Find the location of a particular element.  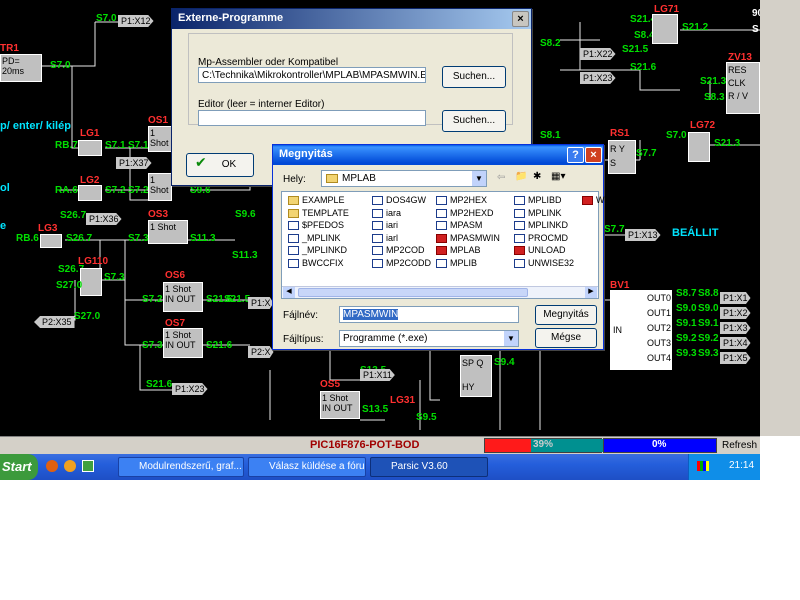

port-tag: P1:X3 is located at coordinates (735, 328).